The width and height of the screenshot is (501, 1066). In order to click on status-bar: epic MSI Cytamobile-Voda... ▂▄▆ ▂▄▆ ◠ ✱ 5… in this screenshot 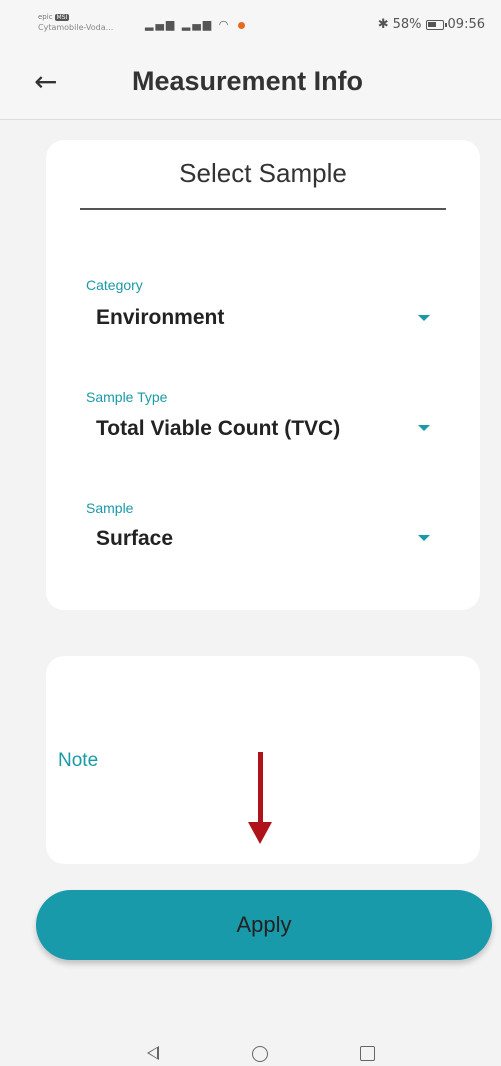, I will do `click(250, 26)`.